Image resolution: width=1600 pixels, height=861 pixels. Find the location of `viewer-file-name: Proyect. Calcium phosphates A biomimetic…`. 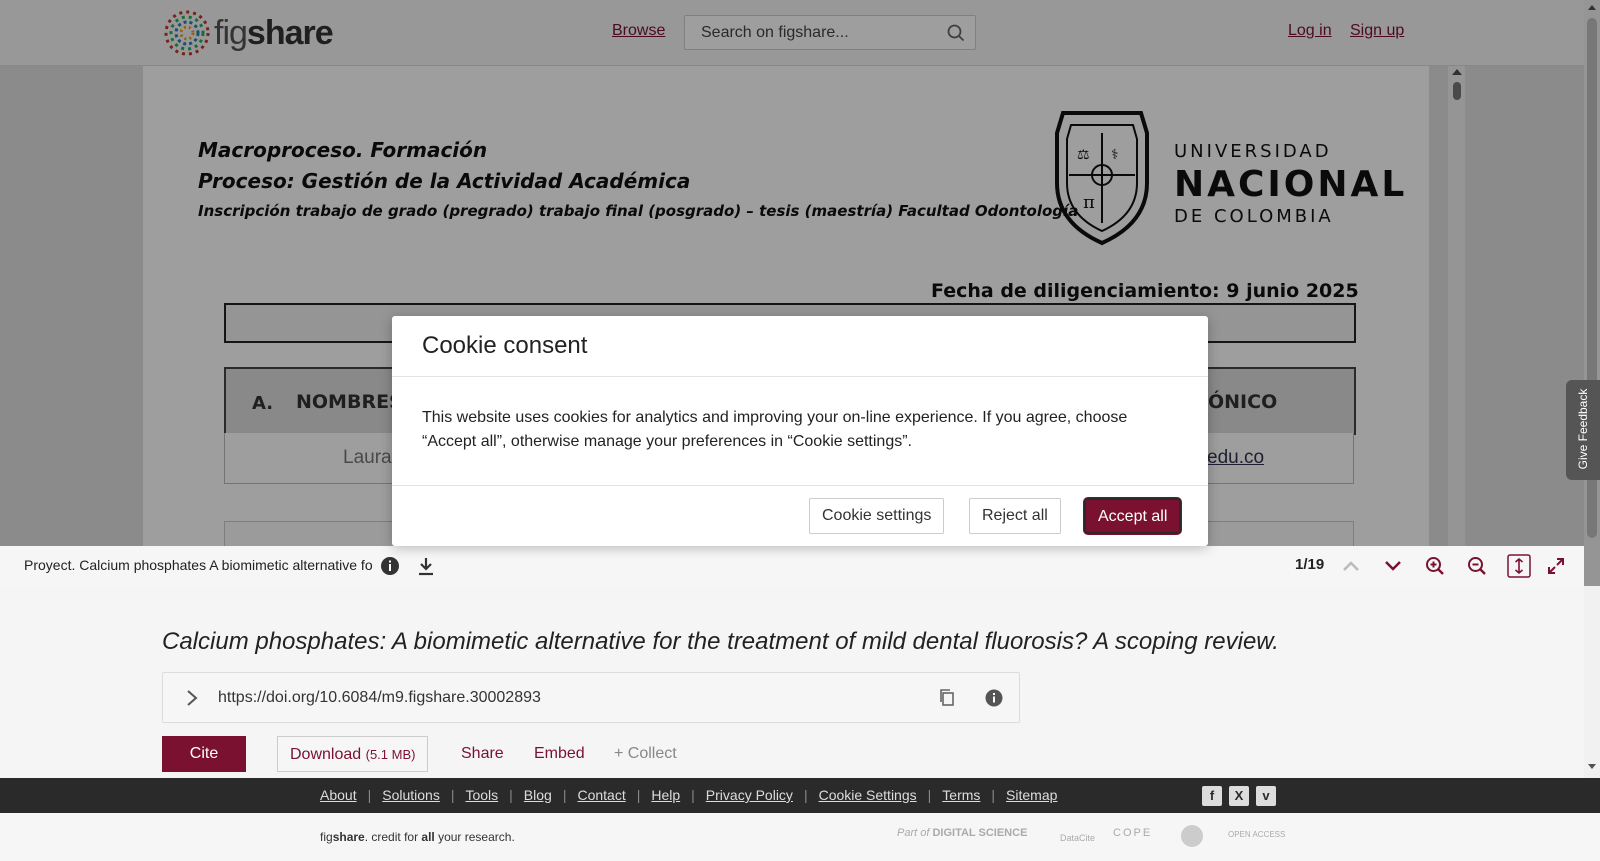

viewer-file-name: Proyect. Calcium phosphates A biomimetic… is located at coordinates (198, 565).